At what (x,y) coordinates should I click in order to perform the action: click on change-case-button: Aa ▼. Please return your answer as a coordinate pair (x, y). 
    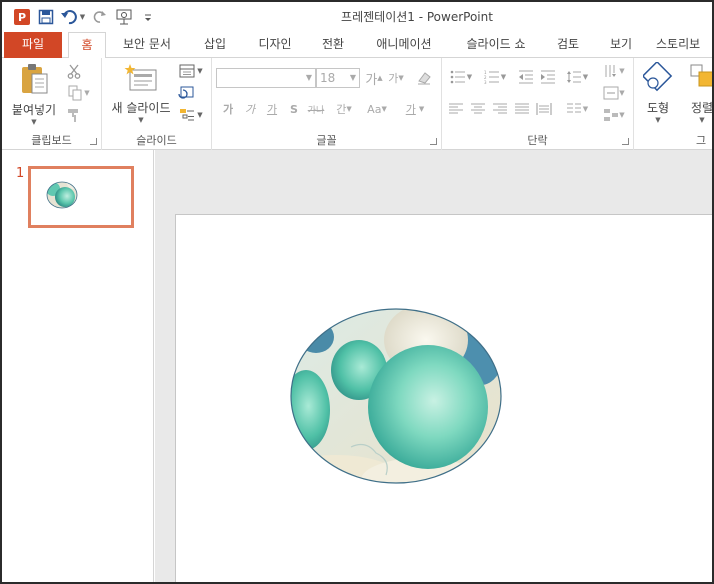
    Looking at the image, I should click on (377, 109).